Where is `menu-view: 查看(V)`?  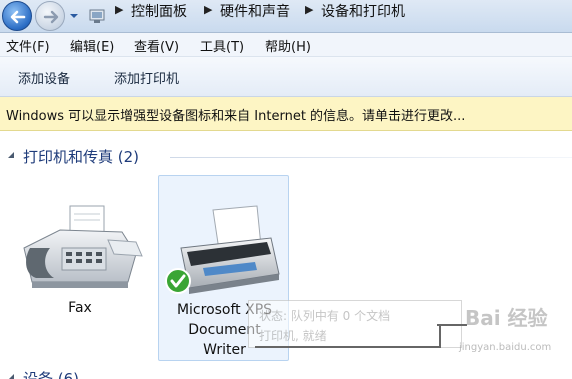 menu-view: 查看(V) is located at coordinates (156, 45).